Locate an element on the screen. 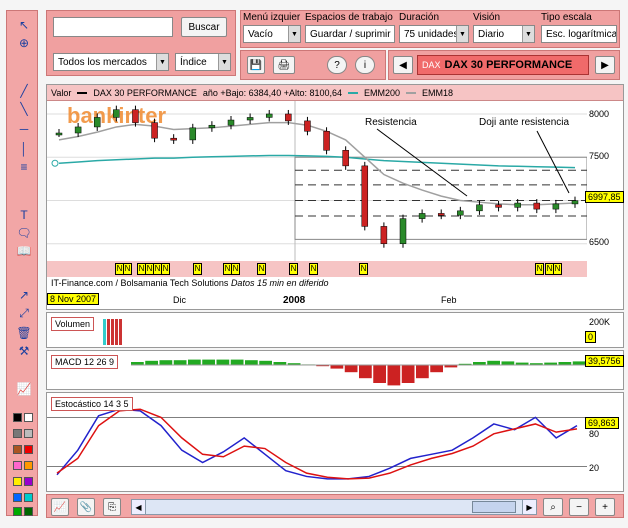 This screenshot has height=528, width=628. zoom-out-icon: − is located at coordinates (579, 507).